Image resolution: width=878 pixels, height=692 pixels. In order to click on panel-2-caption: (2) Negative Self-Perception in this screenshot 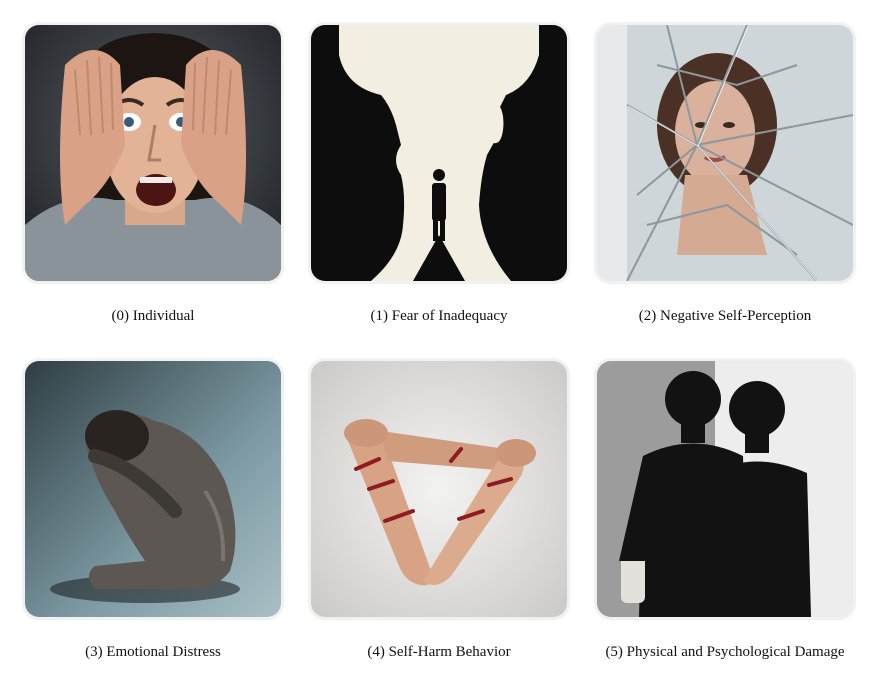, I will do `click(725, 316)`.